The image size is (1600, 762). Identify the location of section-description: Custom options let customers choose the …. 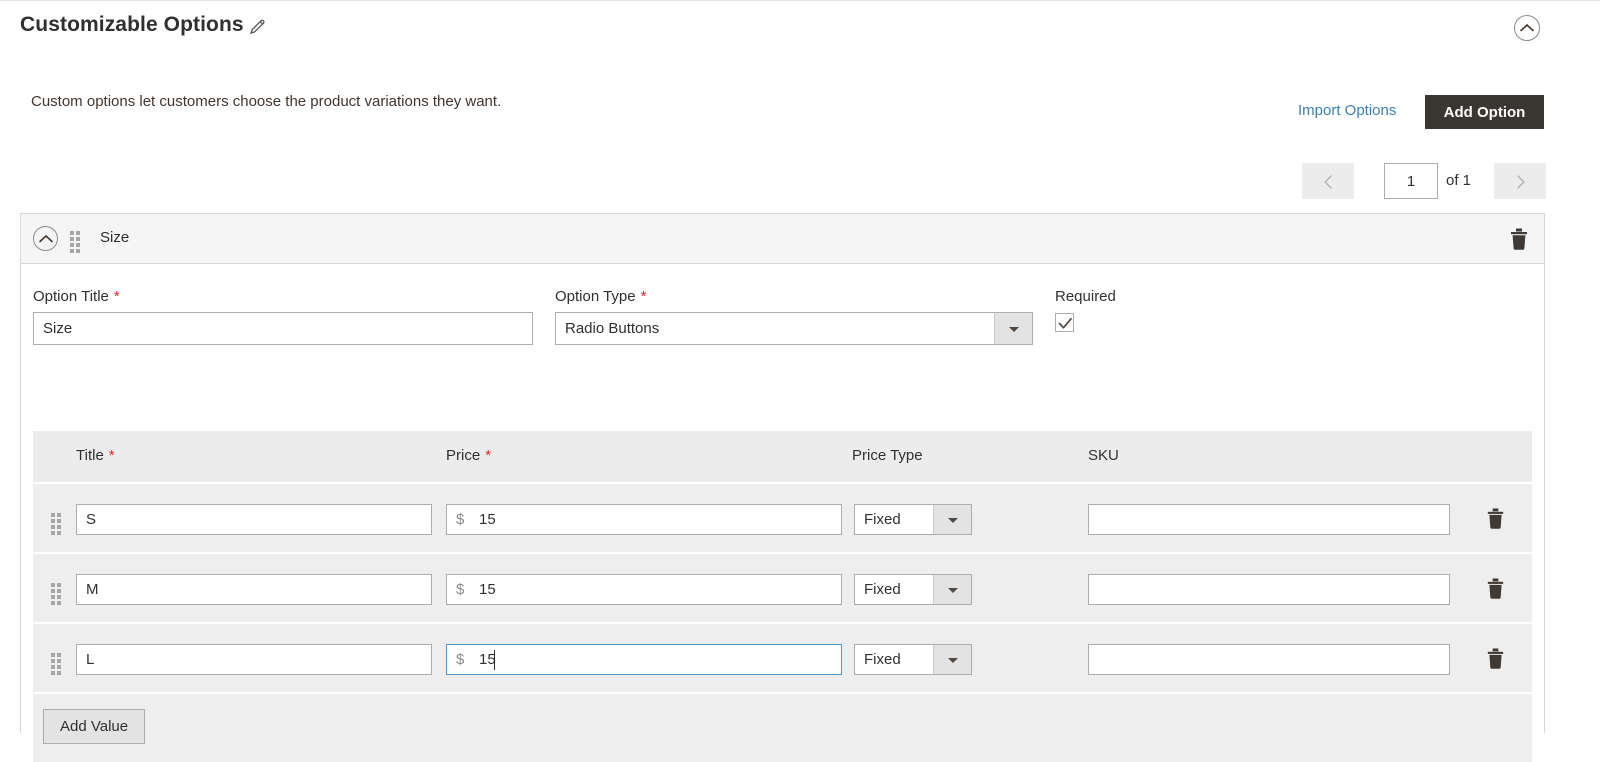
(266, 101).